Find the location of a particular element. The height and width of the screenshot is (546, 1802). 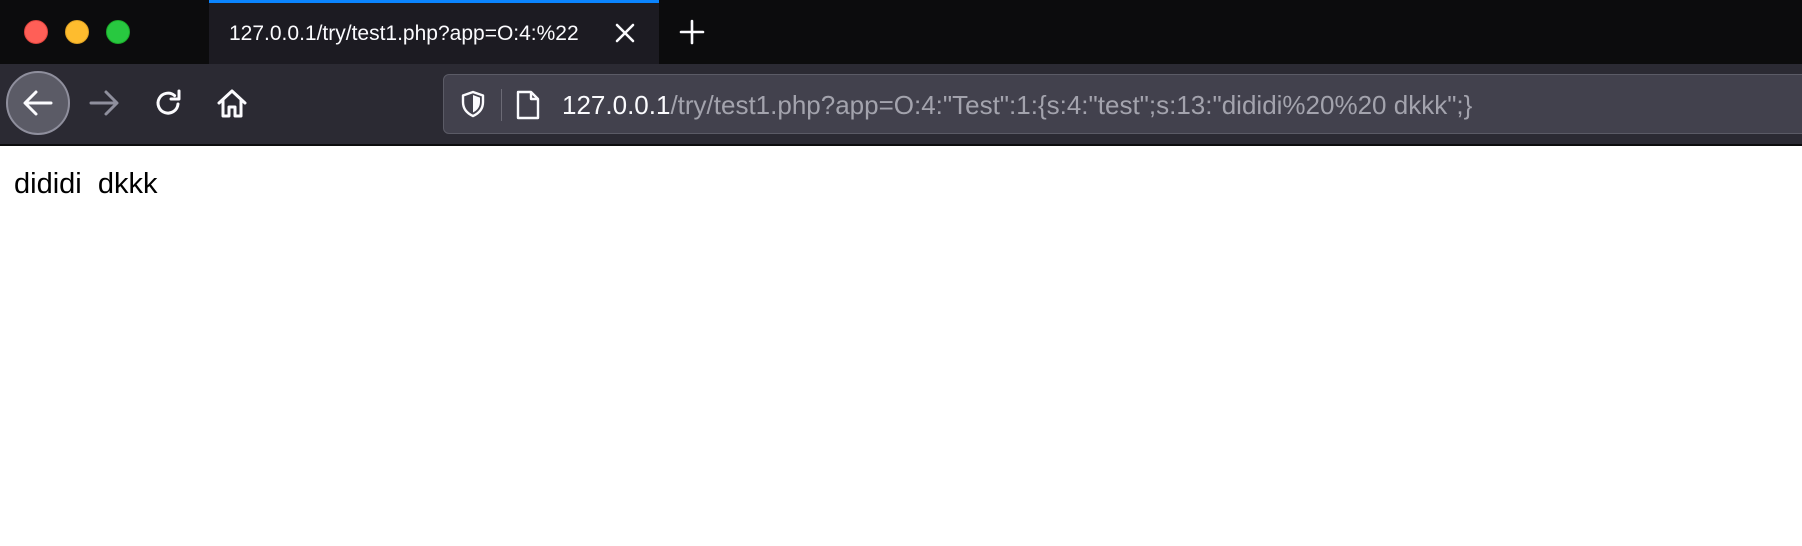

home-button is located at coordinates (232, 103).